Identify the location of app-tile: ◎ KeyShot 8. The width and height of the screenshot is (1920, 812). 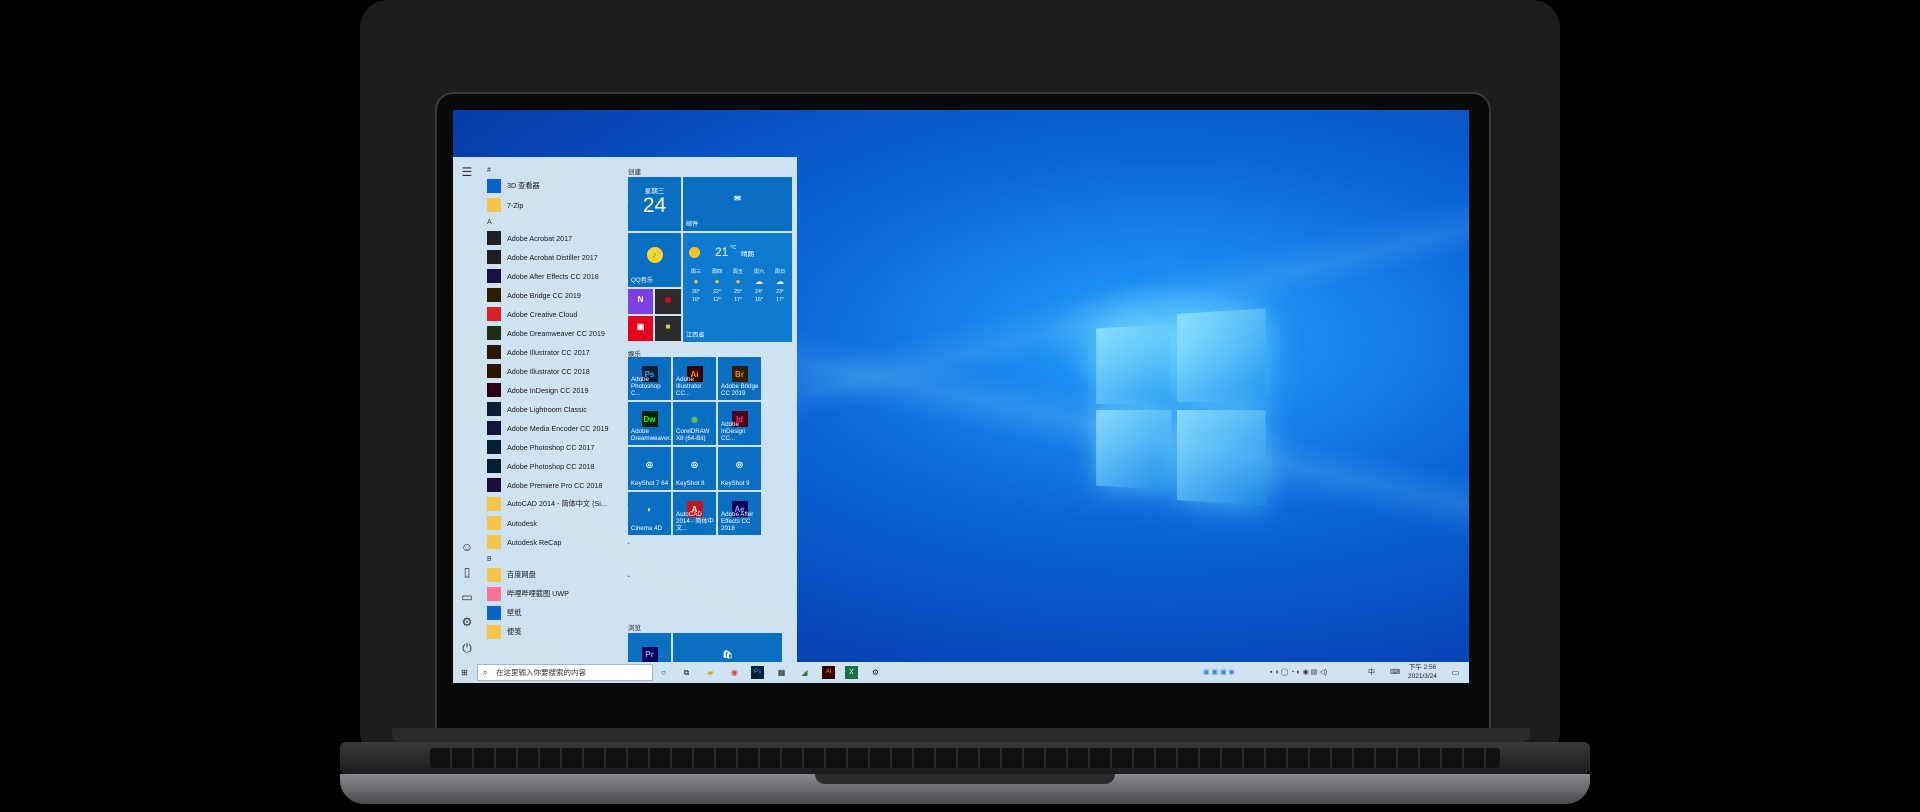
(694, 468).